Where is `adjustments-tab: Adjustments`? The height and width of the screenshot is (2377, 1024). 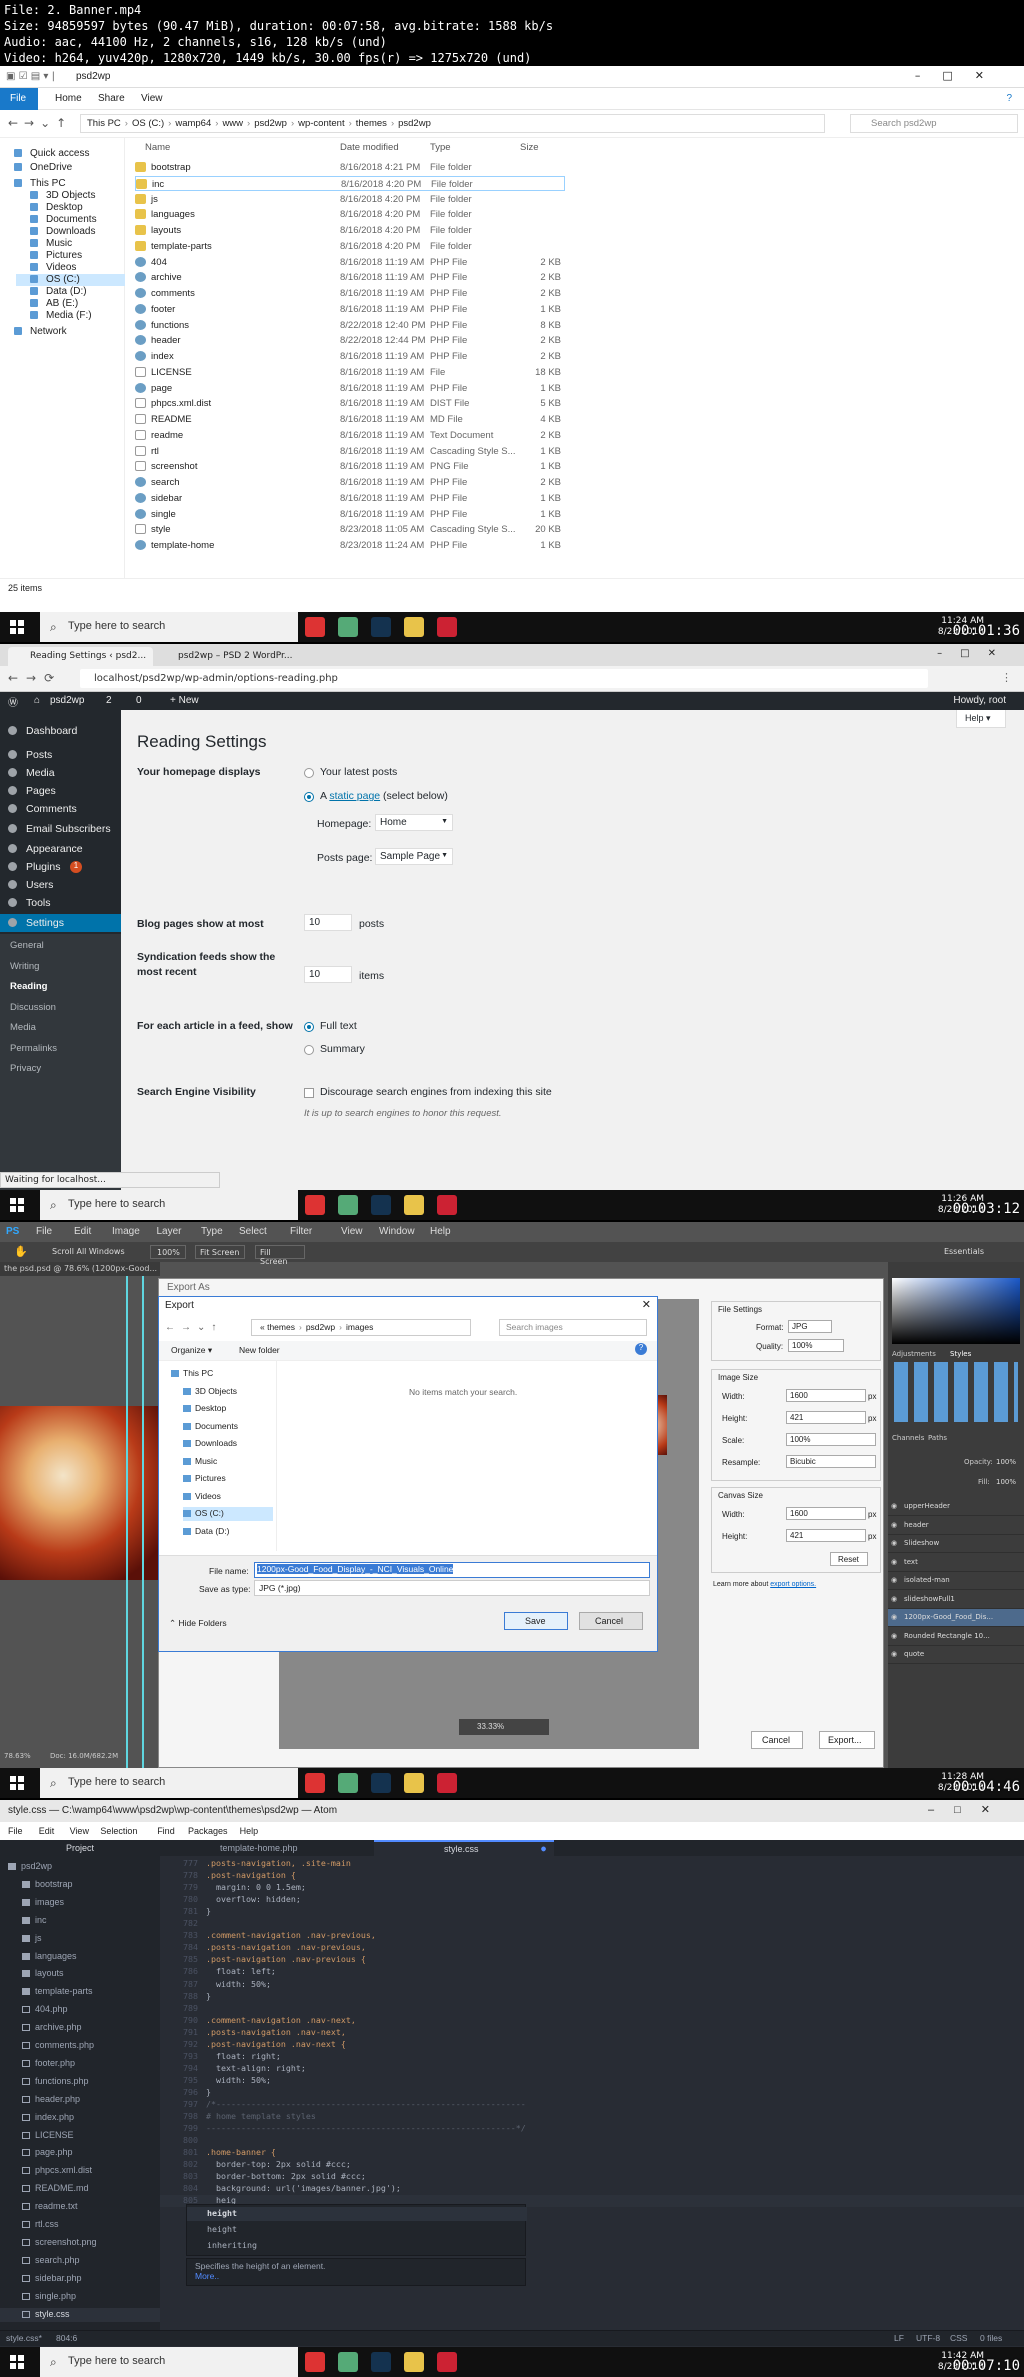 adjustments-tab: Adjustments is located at coordinates (914, 1354).